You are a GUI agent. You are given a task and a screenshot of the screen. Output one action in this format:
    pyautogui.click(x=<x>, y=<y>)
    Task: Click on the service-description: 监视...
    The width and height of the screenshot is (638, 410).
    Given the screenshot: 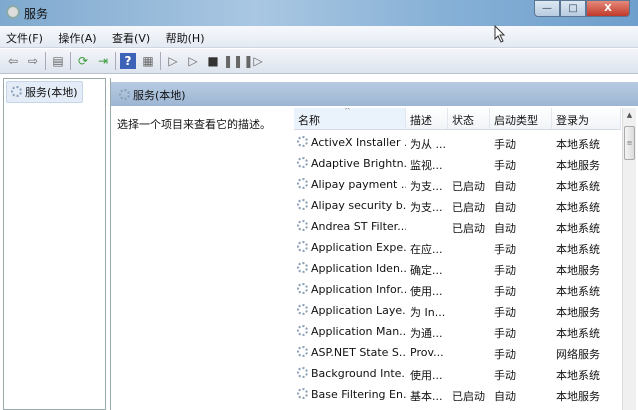 What is the action you would take?
    pyautogui.click(x=426, y=165)
    